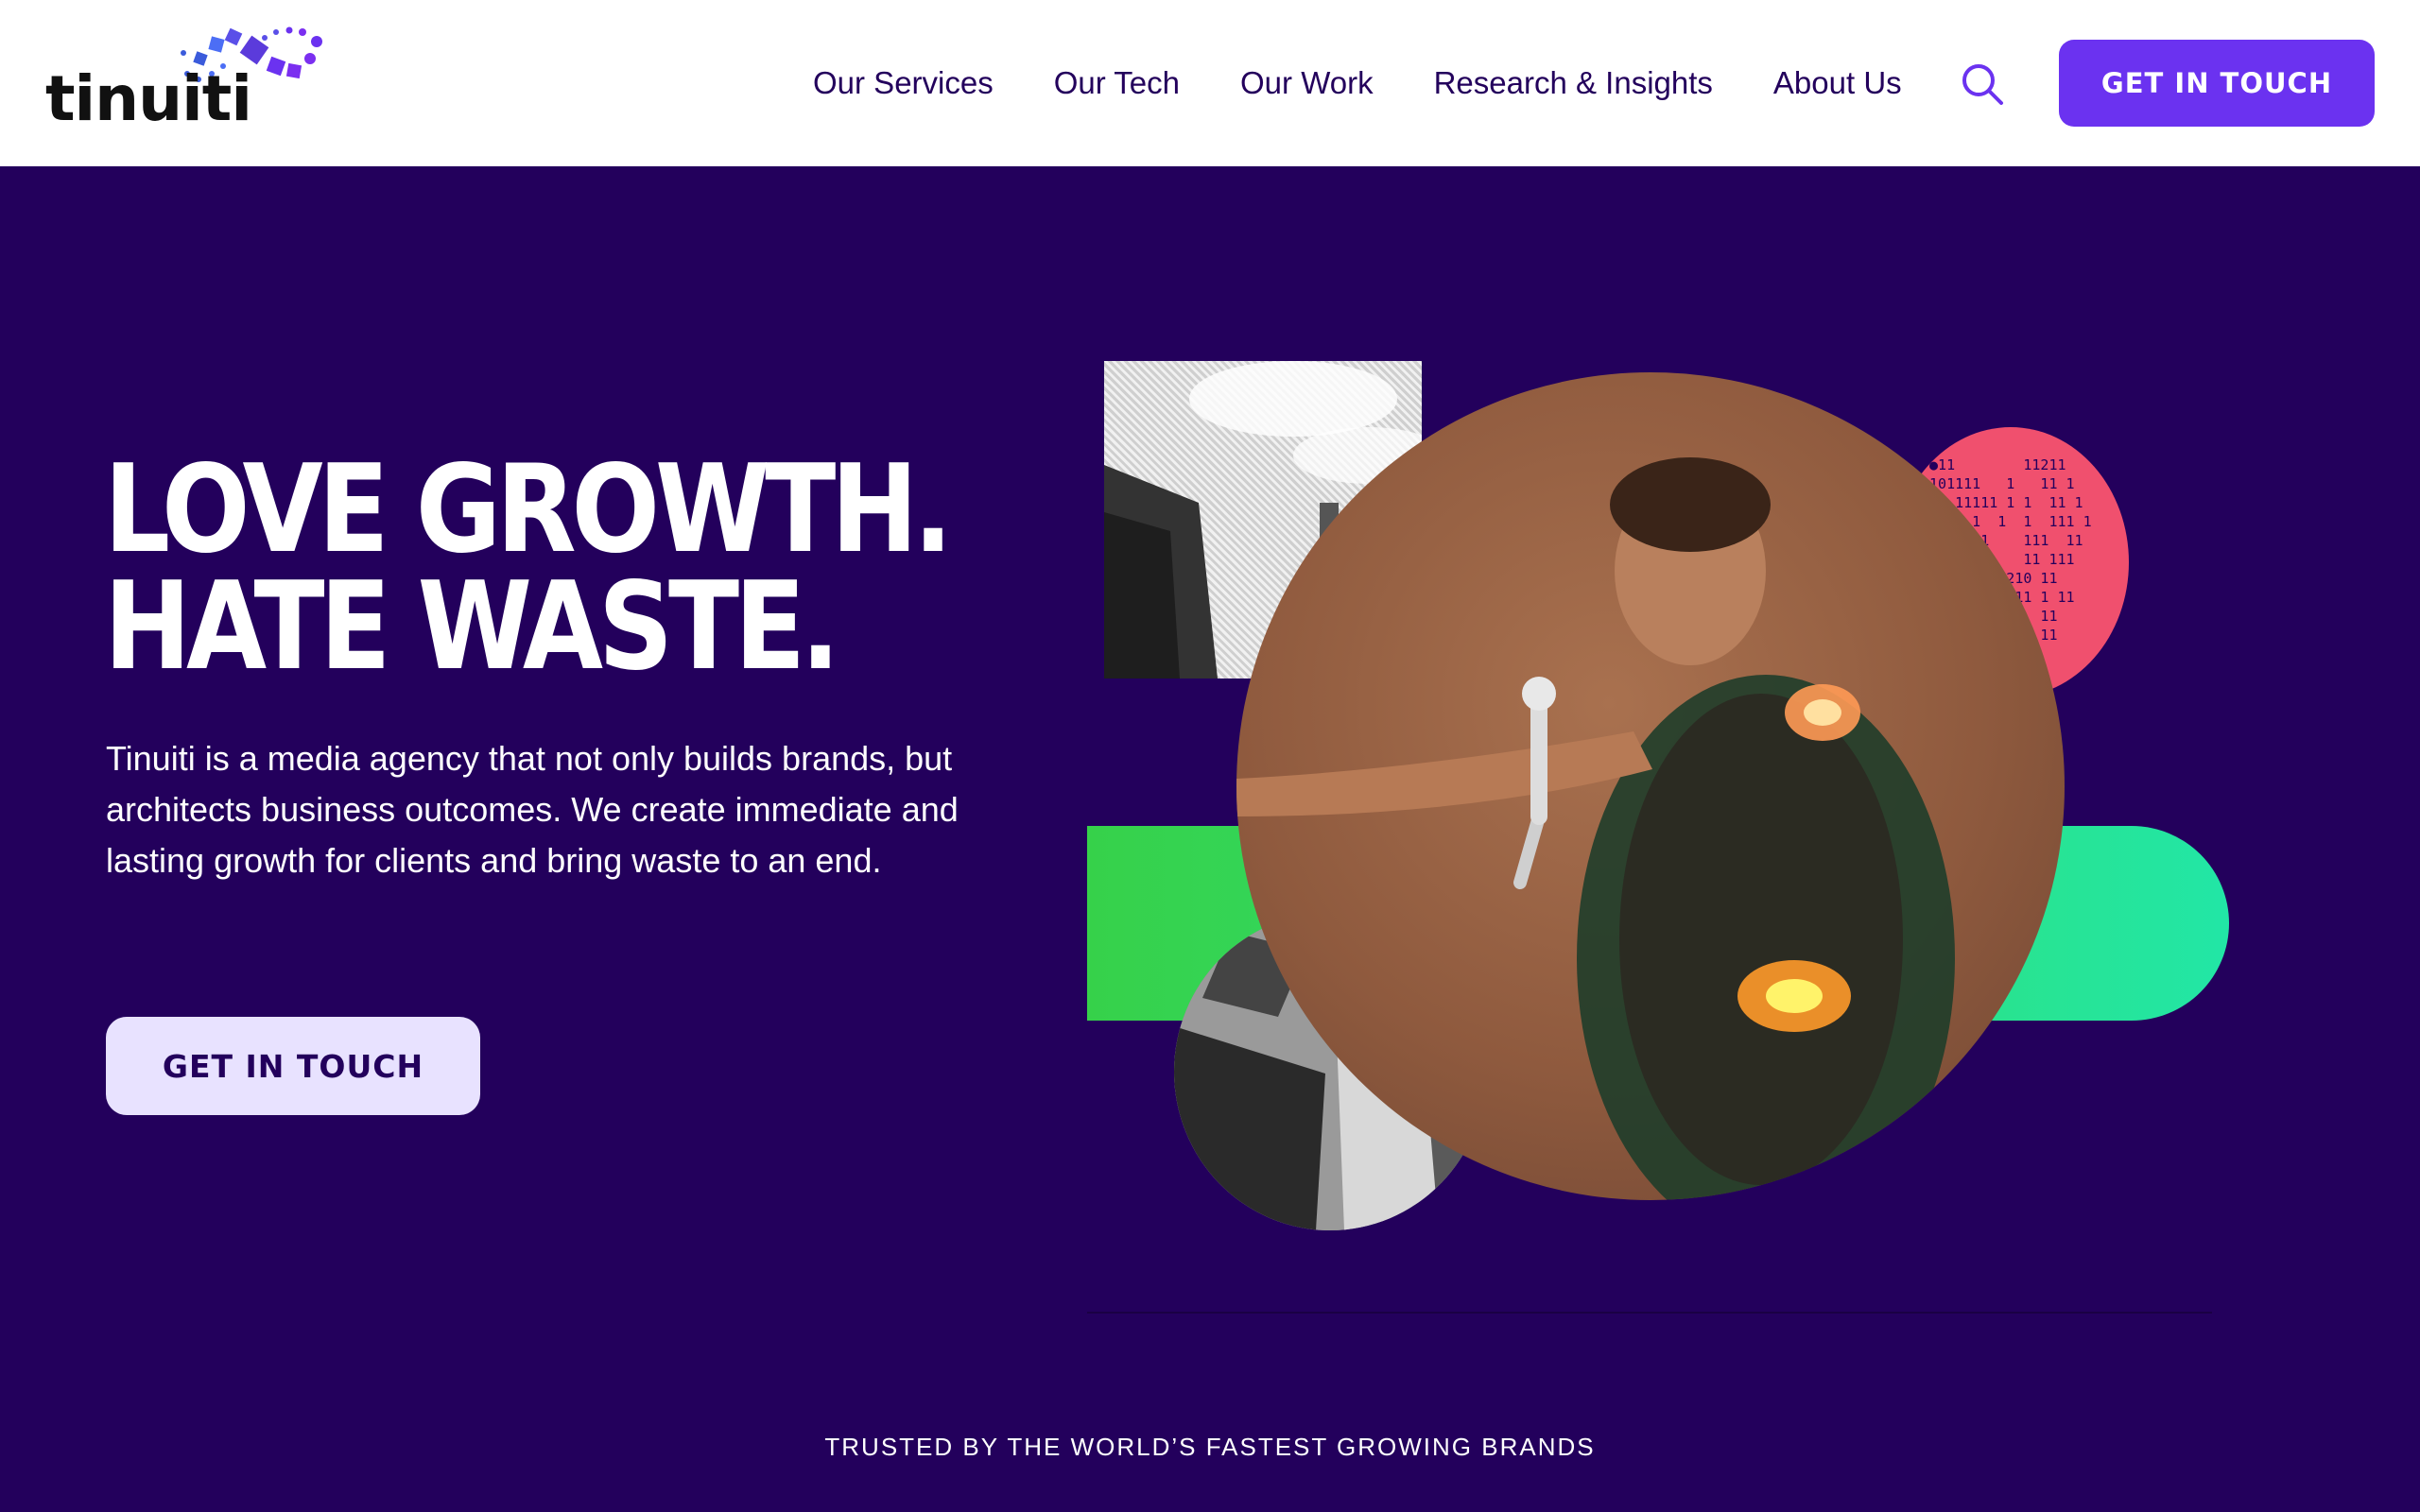 This screenshot has width=2420, height=1512. I want to click on hero-divider, so click(1649, 1313).